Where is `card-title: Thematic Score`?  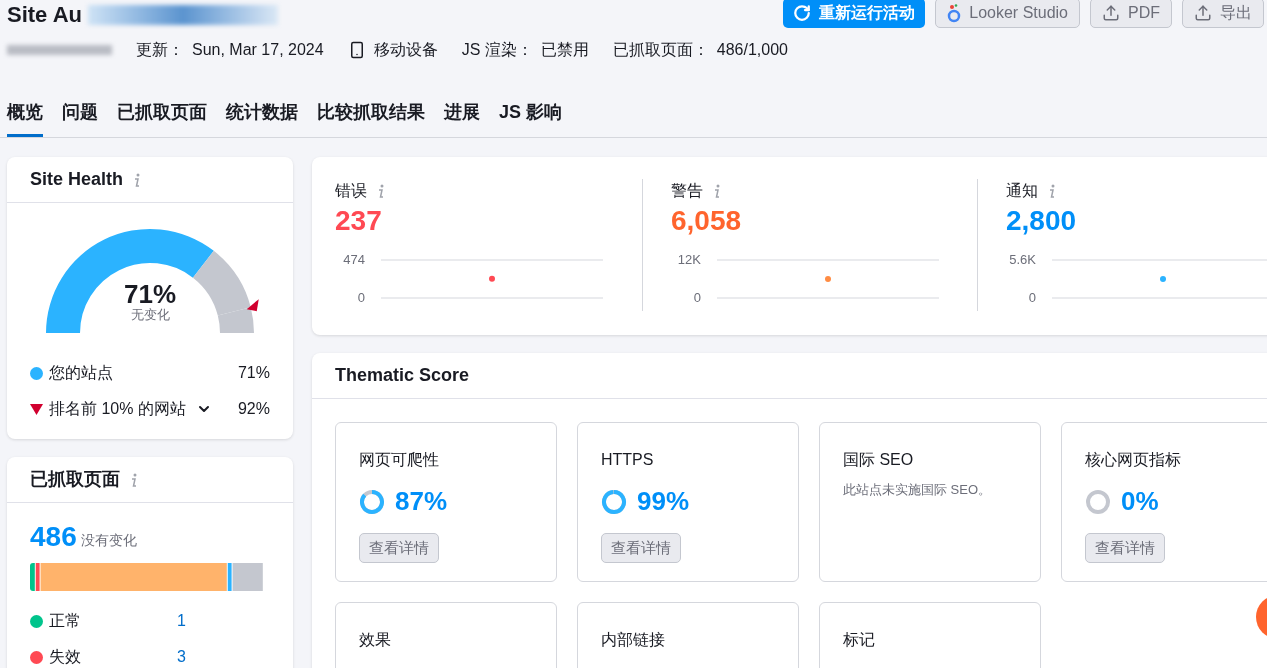 card-title: Thematic Score is located at coordinates (402, 375).